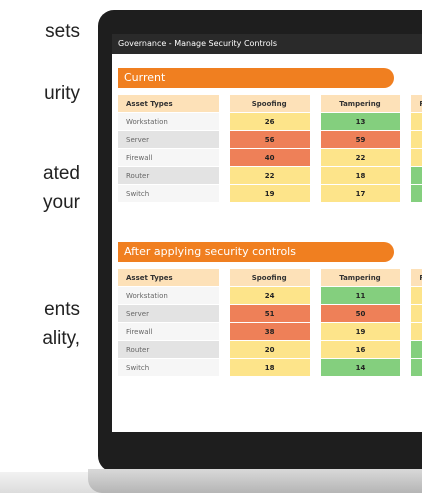 The height and width of the screenshot is (493, 422). What do you see at coordinates (360, 295) in the screenshot?
I see `tampering-score: 11` at bounding box center [360, 295].